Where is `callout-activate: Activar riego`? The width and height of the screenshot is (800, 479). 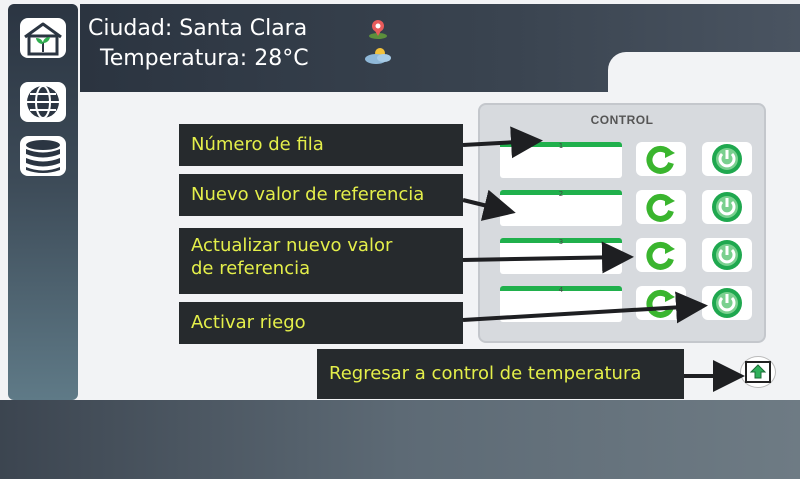 callout-activate: Activar riego is located at coordinates (321, 323).